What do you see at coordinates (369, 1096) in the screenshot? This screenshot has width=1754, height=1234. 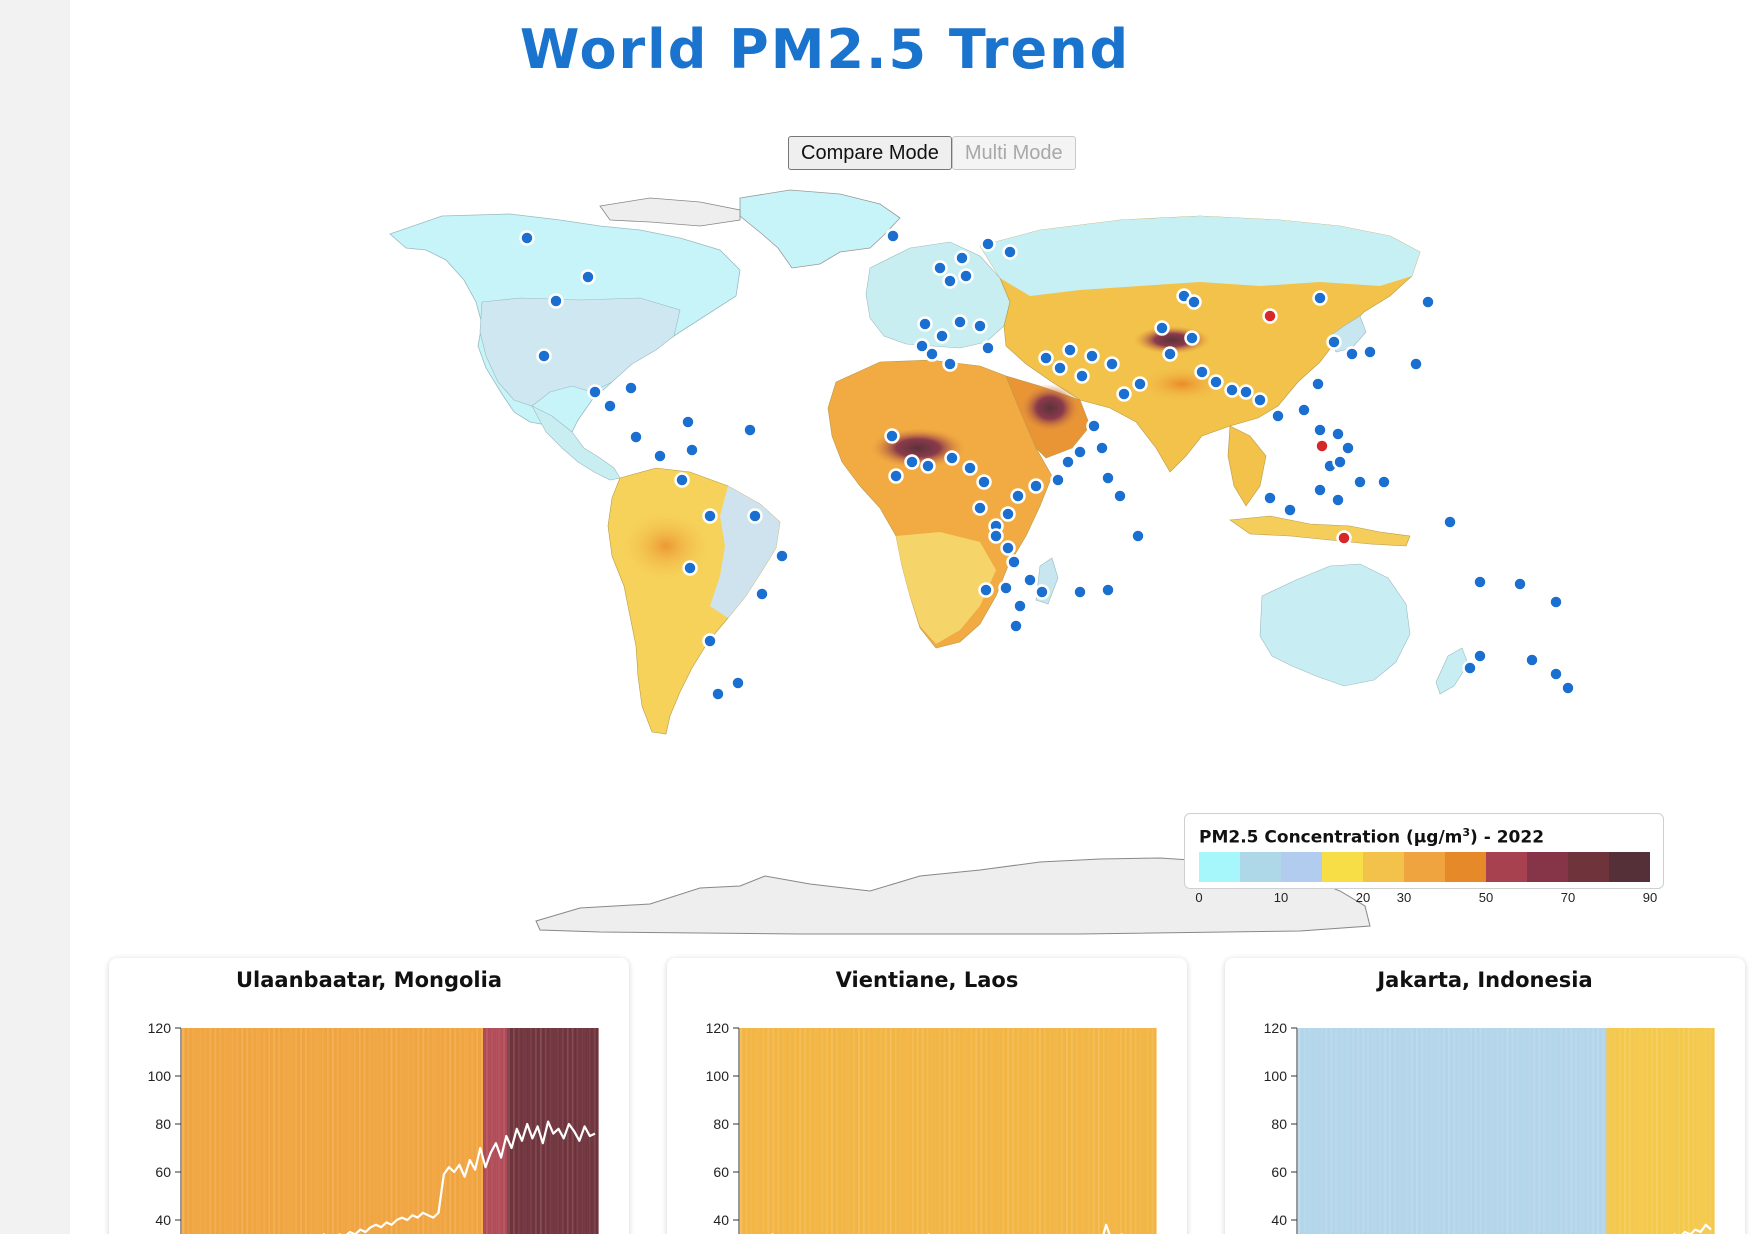 I see `city-card-ulaanbaatar: Ulaanbaatar, Mongolia 12010080604020` at bounding box center [369, 1096].